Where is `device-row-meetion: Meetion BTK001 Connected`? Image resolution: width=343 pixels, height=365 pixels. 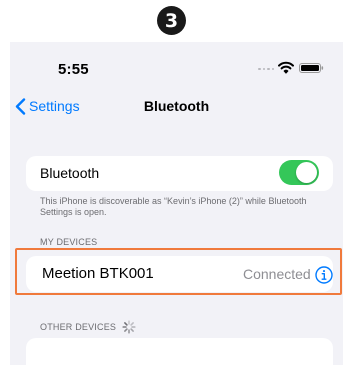
device-row-meetion: Meetion BTK001 Connected is located at coordinates (179, 274).